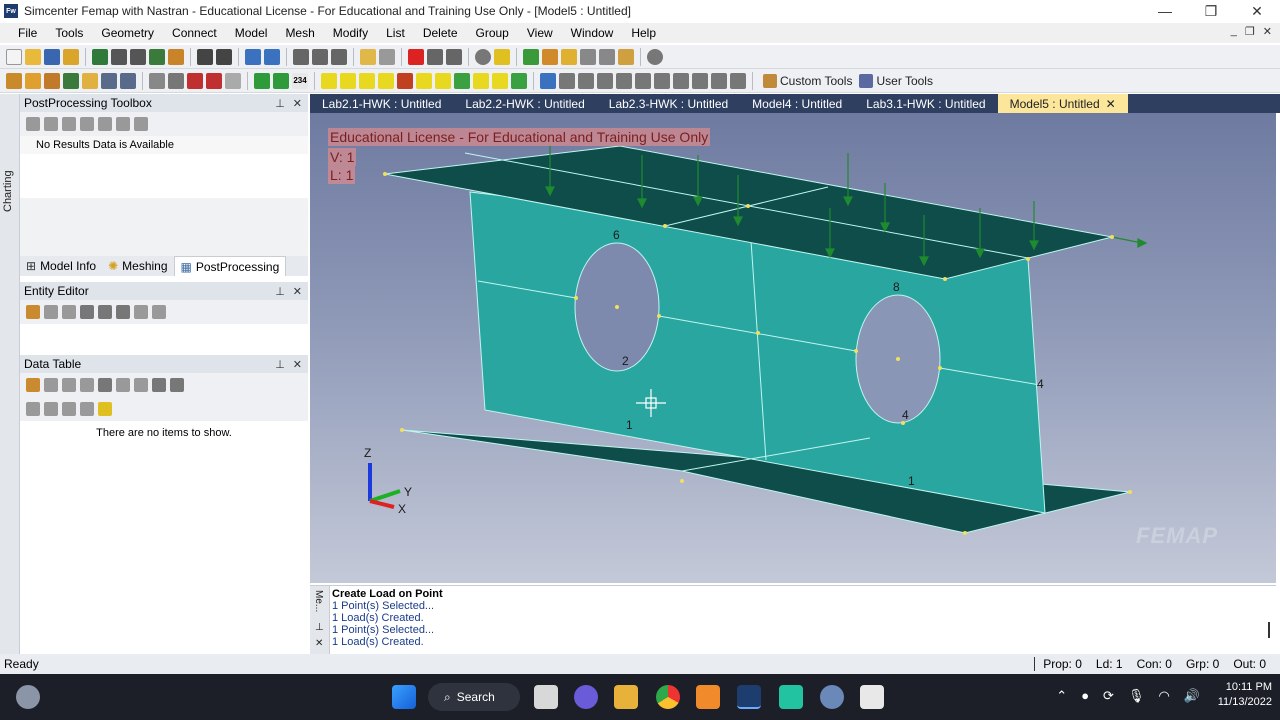 The height and width of the screenshot is (720, 1280). What do you see at coordinates (872, 697) in the screenshot?
I see `snipping-tool-icon` at bounding box center [872, 697].